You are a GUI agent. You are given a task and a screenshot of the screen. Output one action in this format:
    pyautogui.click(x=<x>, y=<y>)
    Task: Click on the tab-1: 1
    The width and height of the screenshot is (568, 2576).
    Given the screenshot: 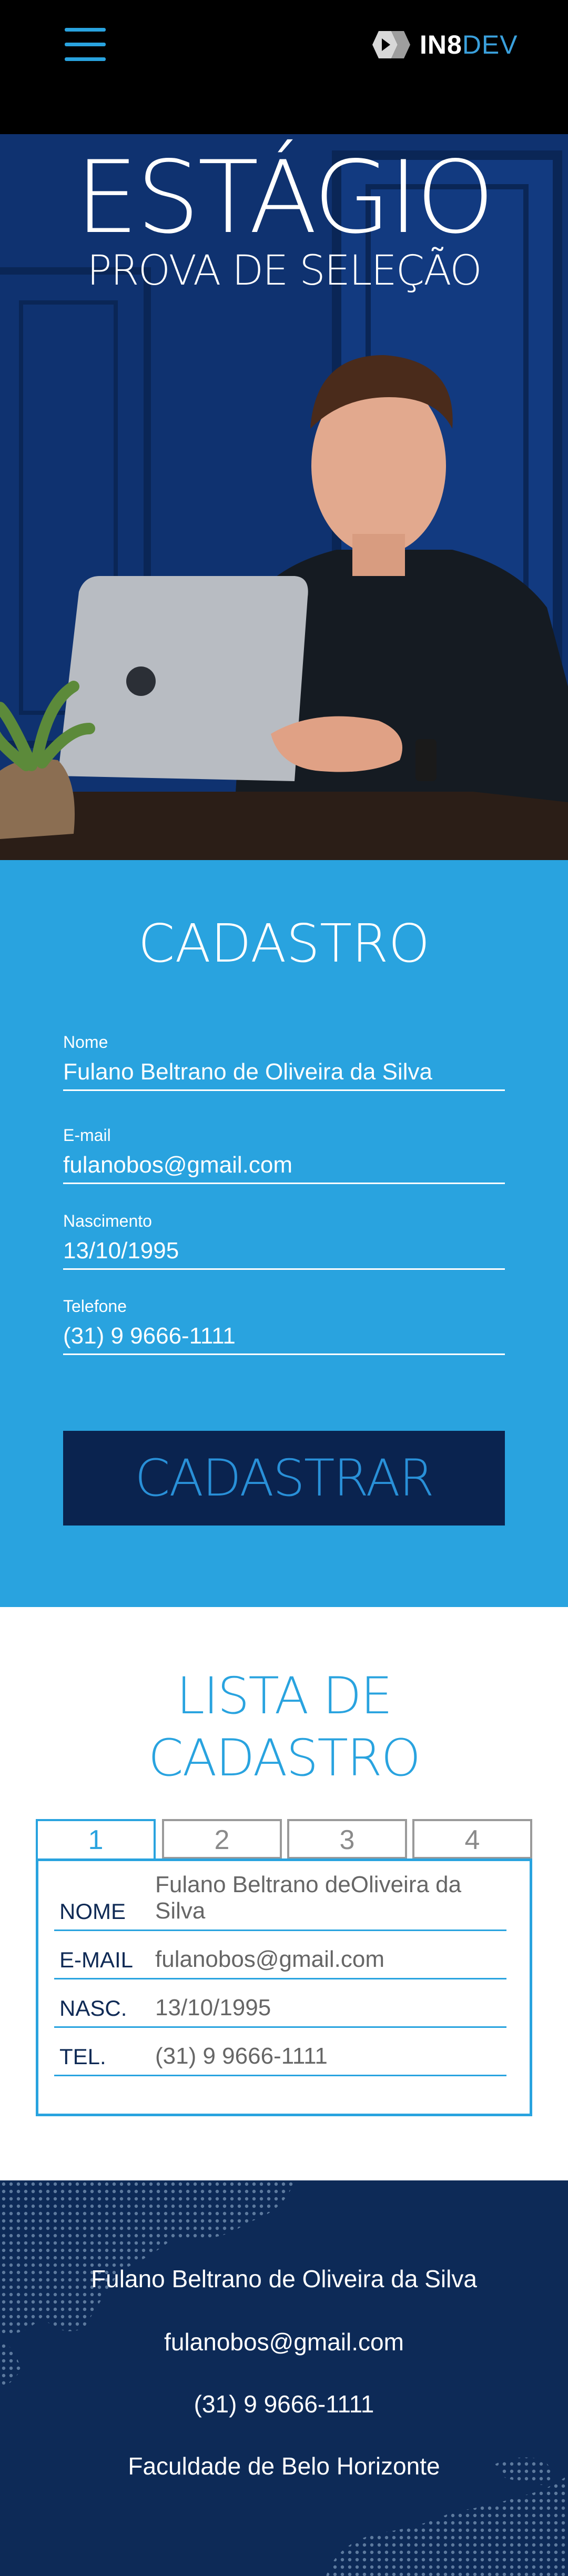 What is the action you would take?
    pyautogui.click(x=96, y=1840)
    